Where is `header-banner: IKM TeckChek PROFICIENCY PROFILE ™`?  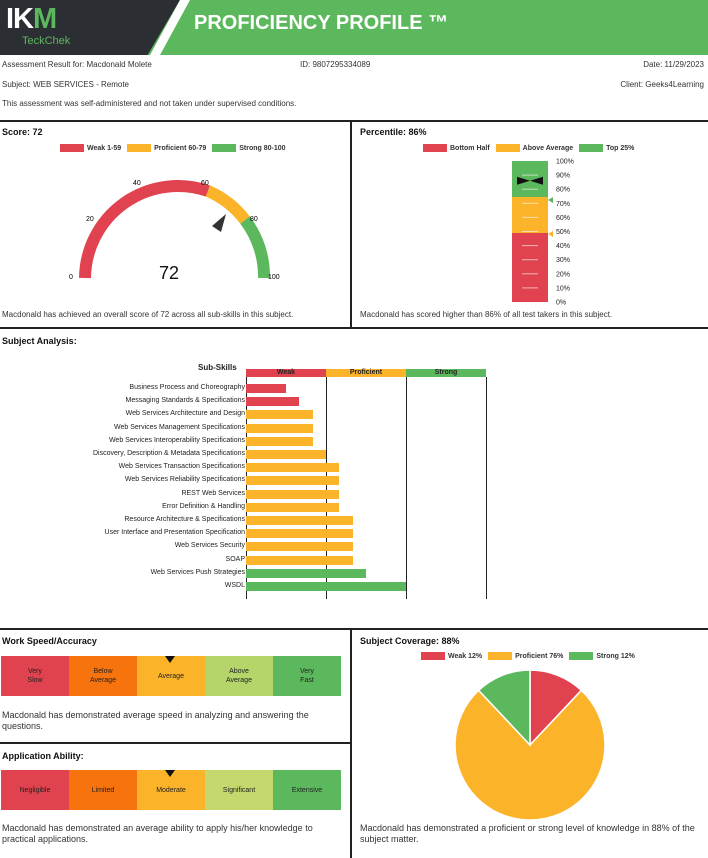 header-banner: IKM TeckChek PROFICIENCY PROFILE ™ is located at coordinates (354, 27).